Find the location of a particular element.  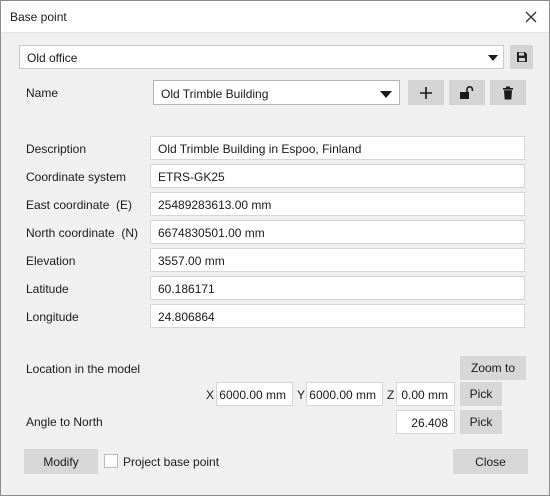

location-x-value: 6000.00 mm is located at coordinates (252, 395).